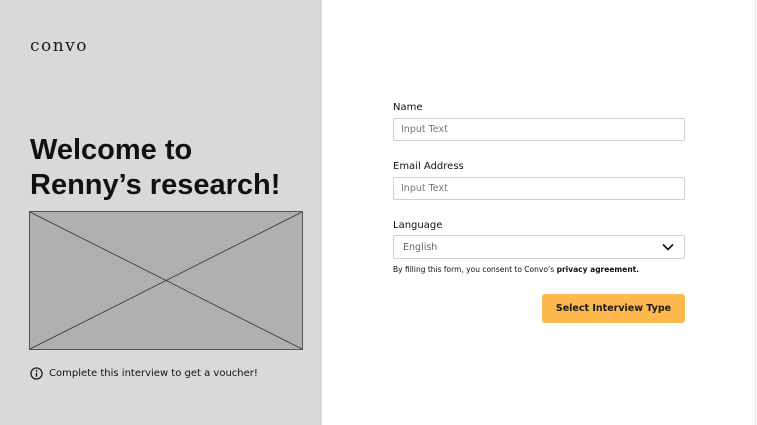 Image resolution: width=757 pixels, height=425 pixels. What do you see at coordinates (598, 269) in the screenshot?
I see `privacy-agreement-link: privacy agreement.` at bounding box center [598, 269].